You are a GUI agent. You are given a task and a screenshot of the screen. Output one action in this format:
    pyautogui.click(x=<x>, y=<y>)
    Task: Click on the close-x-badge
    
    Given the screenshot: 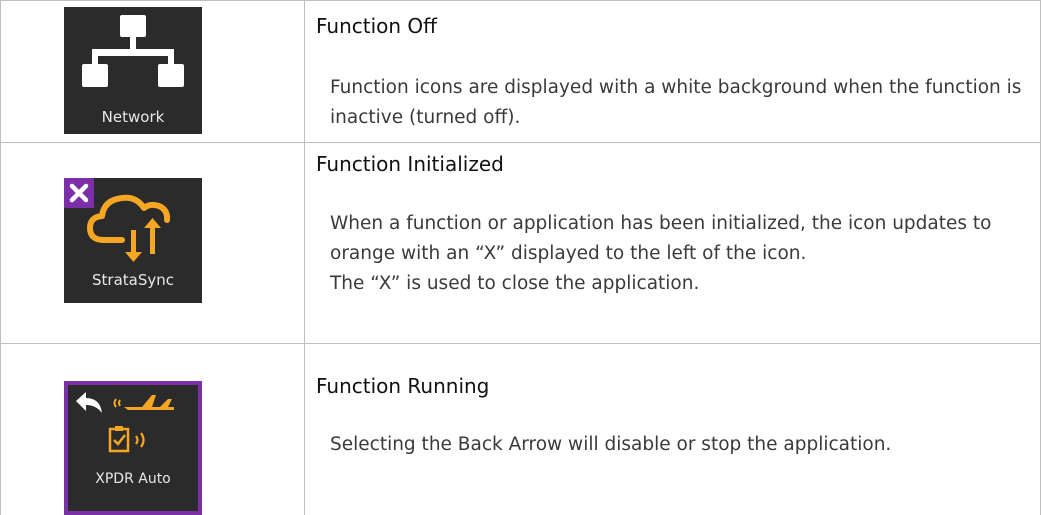 What is the action you would take?
    pyautogui.click(x=79, y=193)
    